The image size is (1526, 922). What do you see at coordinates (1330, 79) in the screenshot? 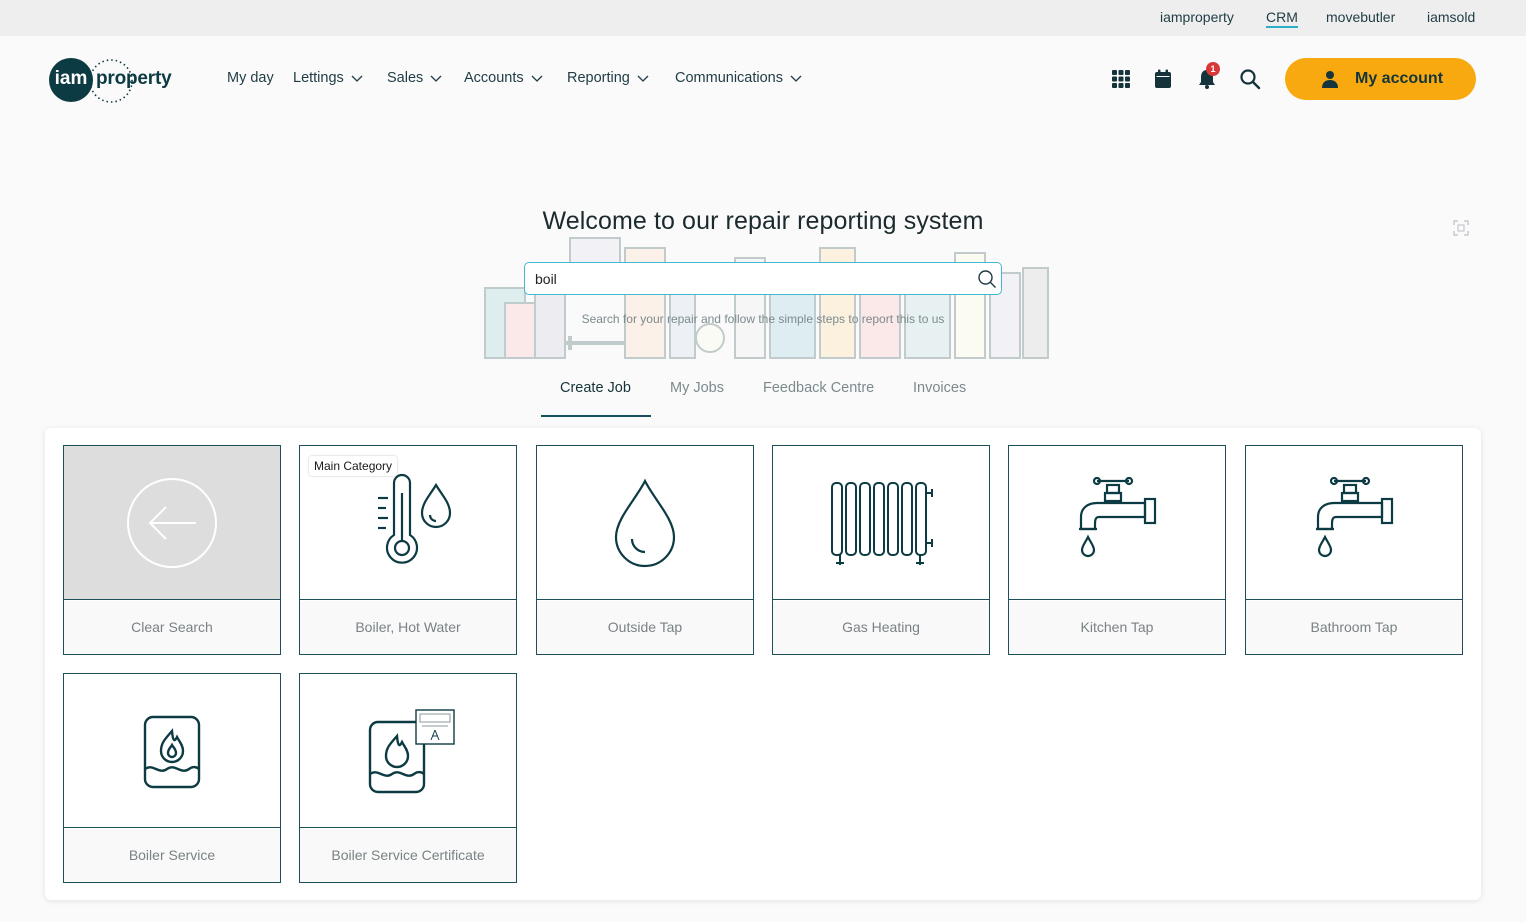
I see `user-icon` at bounding box center [1330, 79].